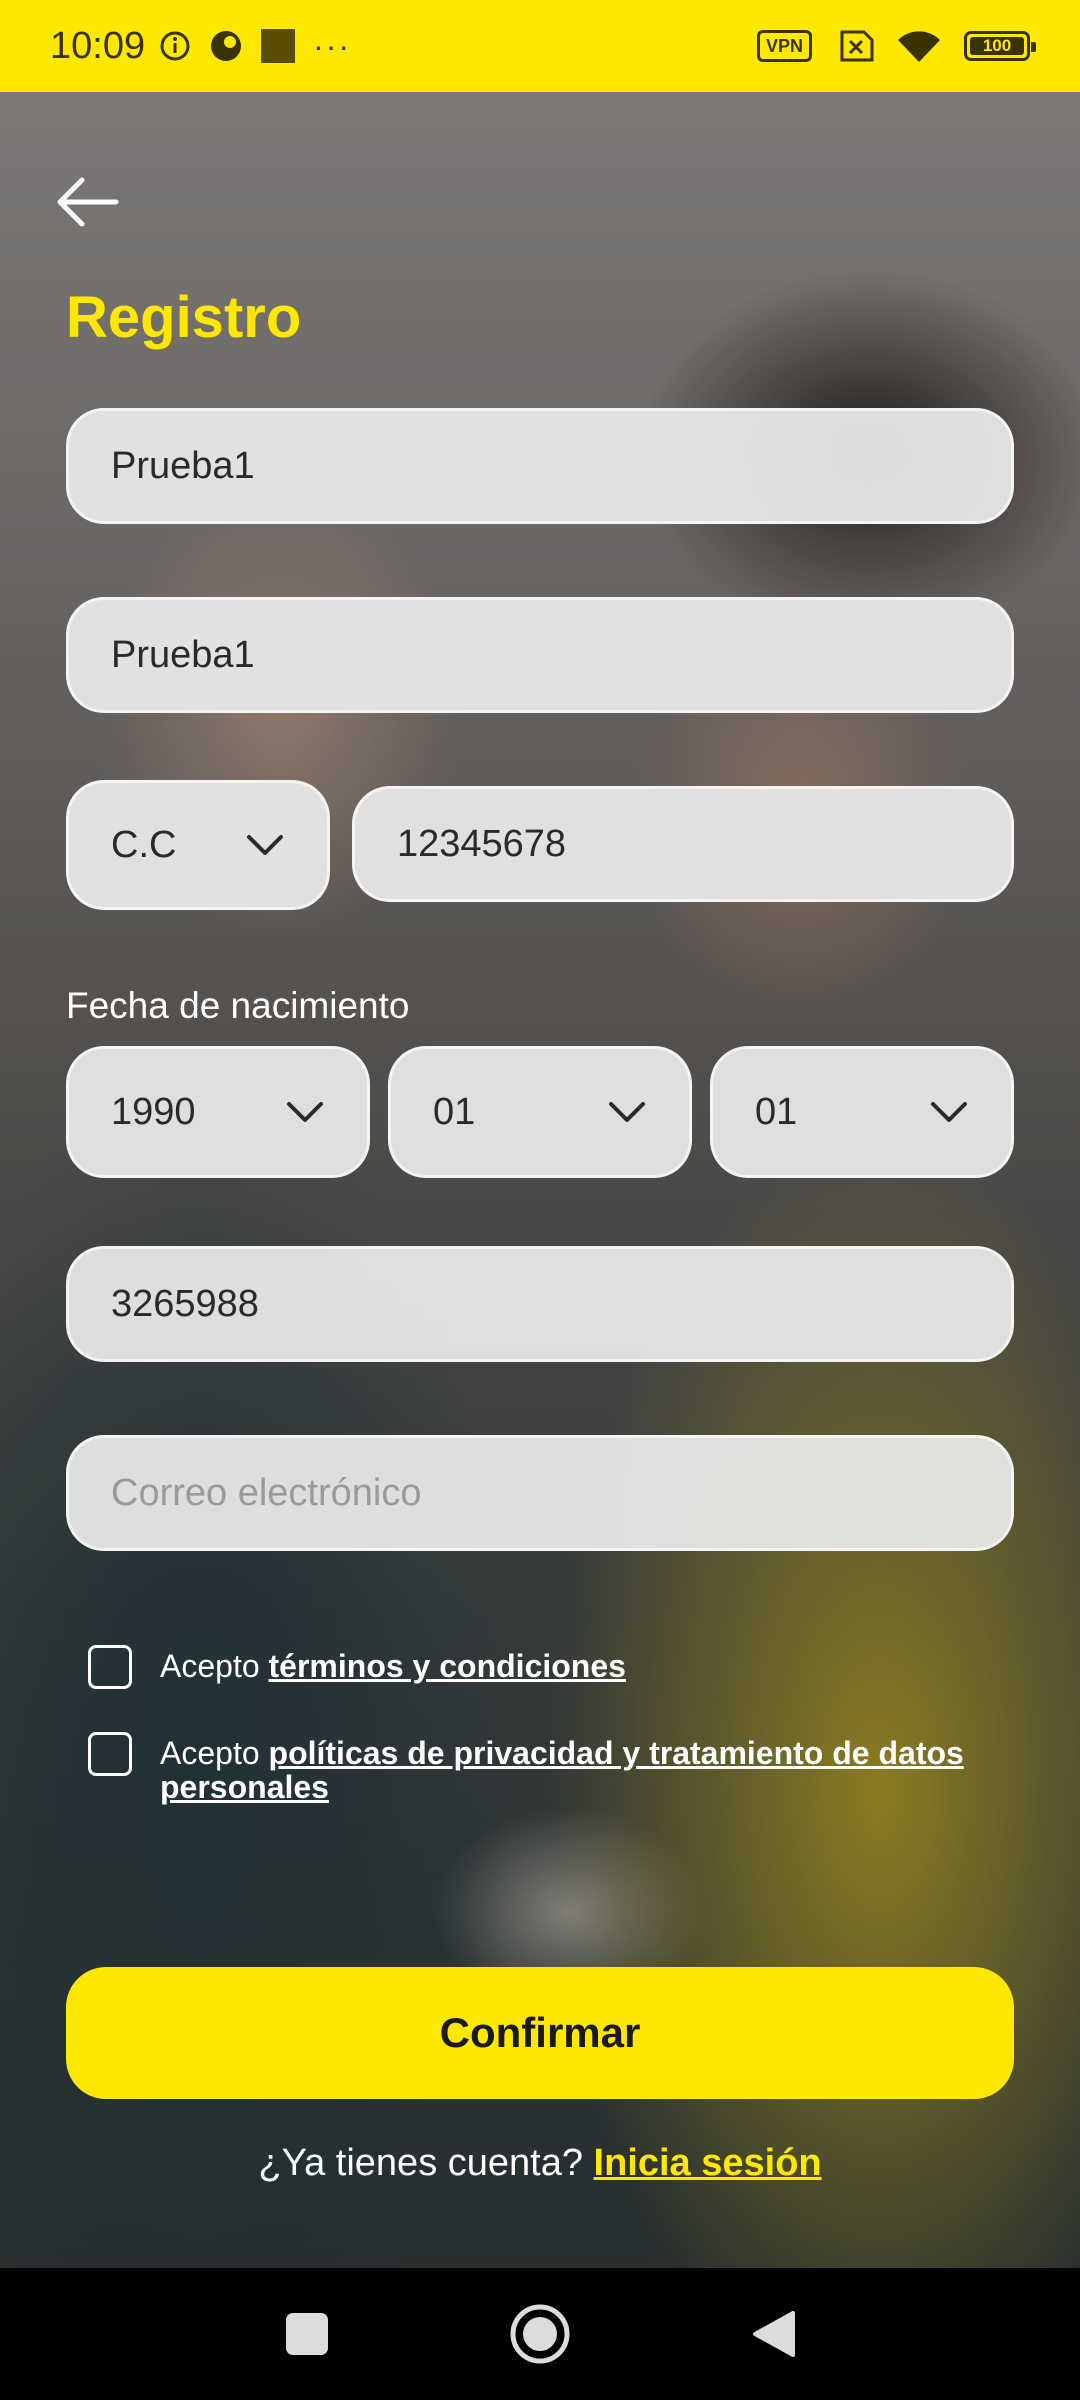 This screenshot has height=2400, width=1080. I want to click on recents-button, so click(307, 2334).